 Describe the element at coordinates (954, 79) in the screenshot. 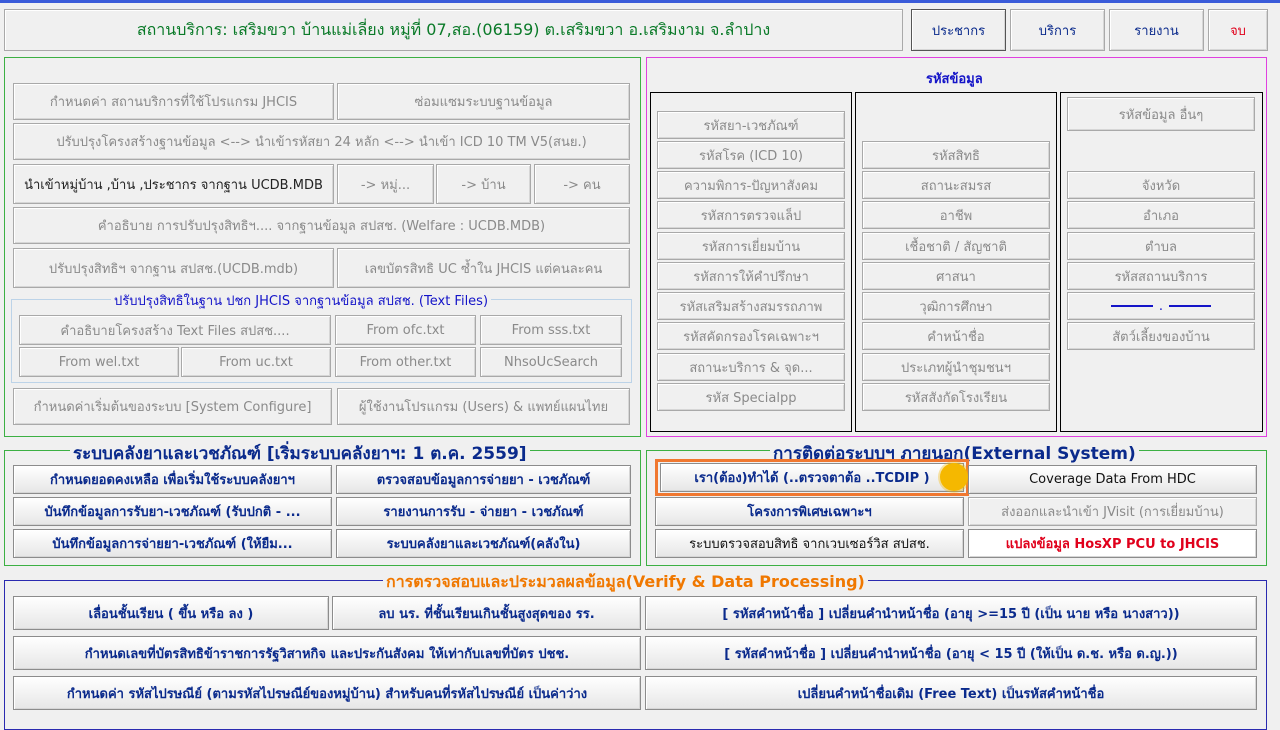

I see `codes-title: รหัสข้อมูล` at that location.